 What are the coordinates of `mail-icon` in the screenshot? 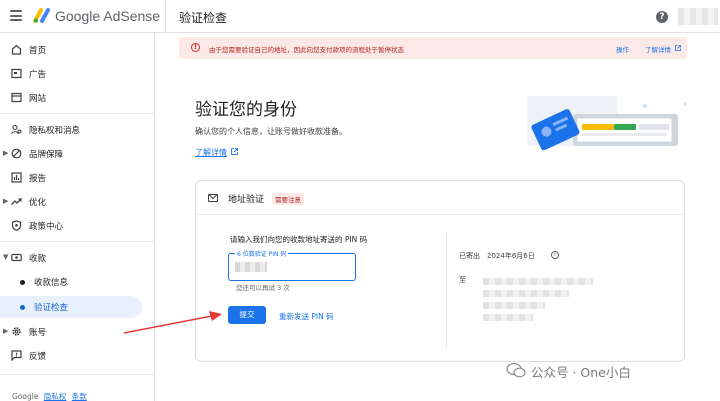 It's located at (213, 198).